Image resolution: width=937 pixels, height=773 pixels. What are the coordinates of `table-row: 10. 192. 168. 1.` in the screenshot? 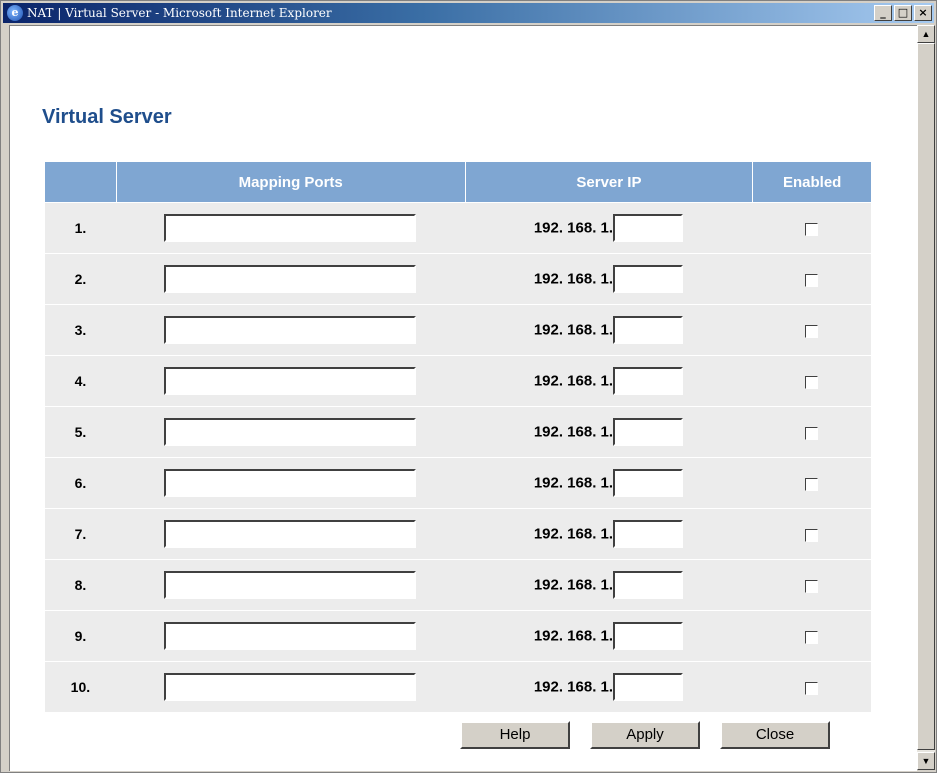 It's located at (458, 686).